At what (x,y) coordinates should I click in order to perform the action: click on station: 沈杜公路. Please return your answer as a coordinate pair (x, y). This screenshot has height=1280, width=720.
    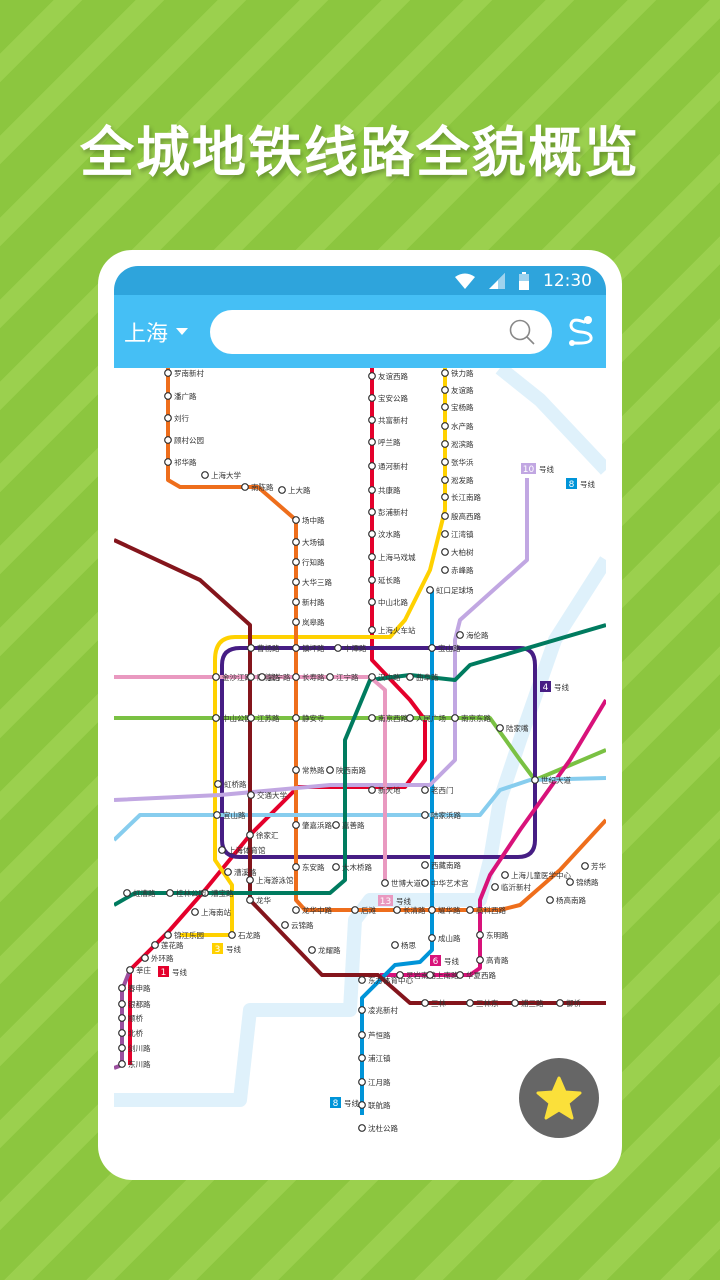
    Looking at the image, I should click on (378, 1128).